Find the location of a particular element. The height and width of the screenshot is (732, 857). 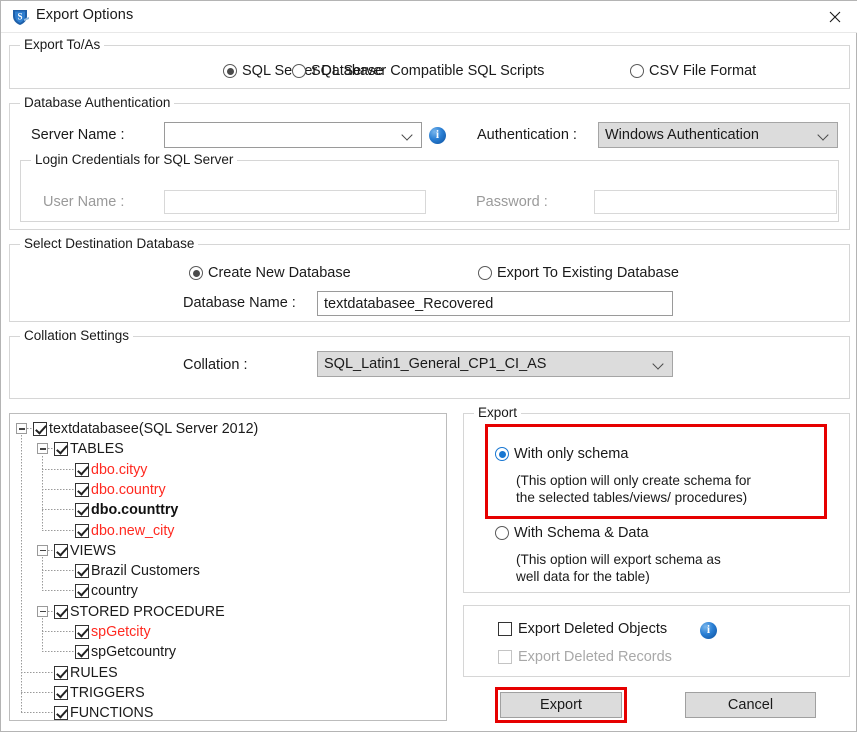

collation-select: SQL_Latin1_General_CP1_CI_AS is located at coordinates (495, 364).